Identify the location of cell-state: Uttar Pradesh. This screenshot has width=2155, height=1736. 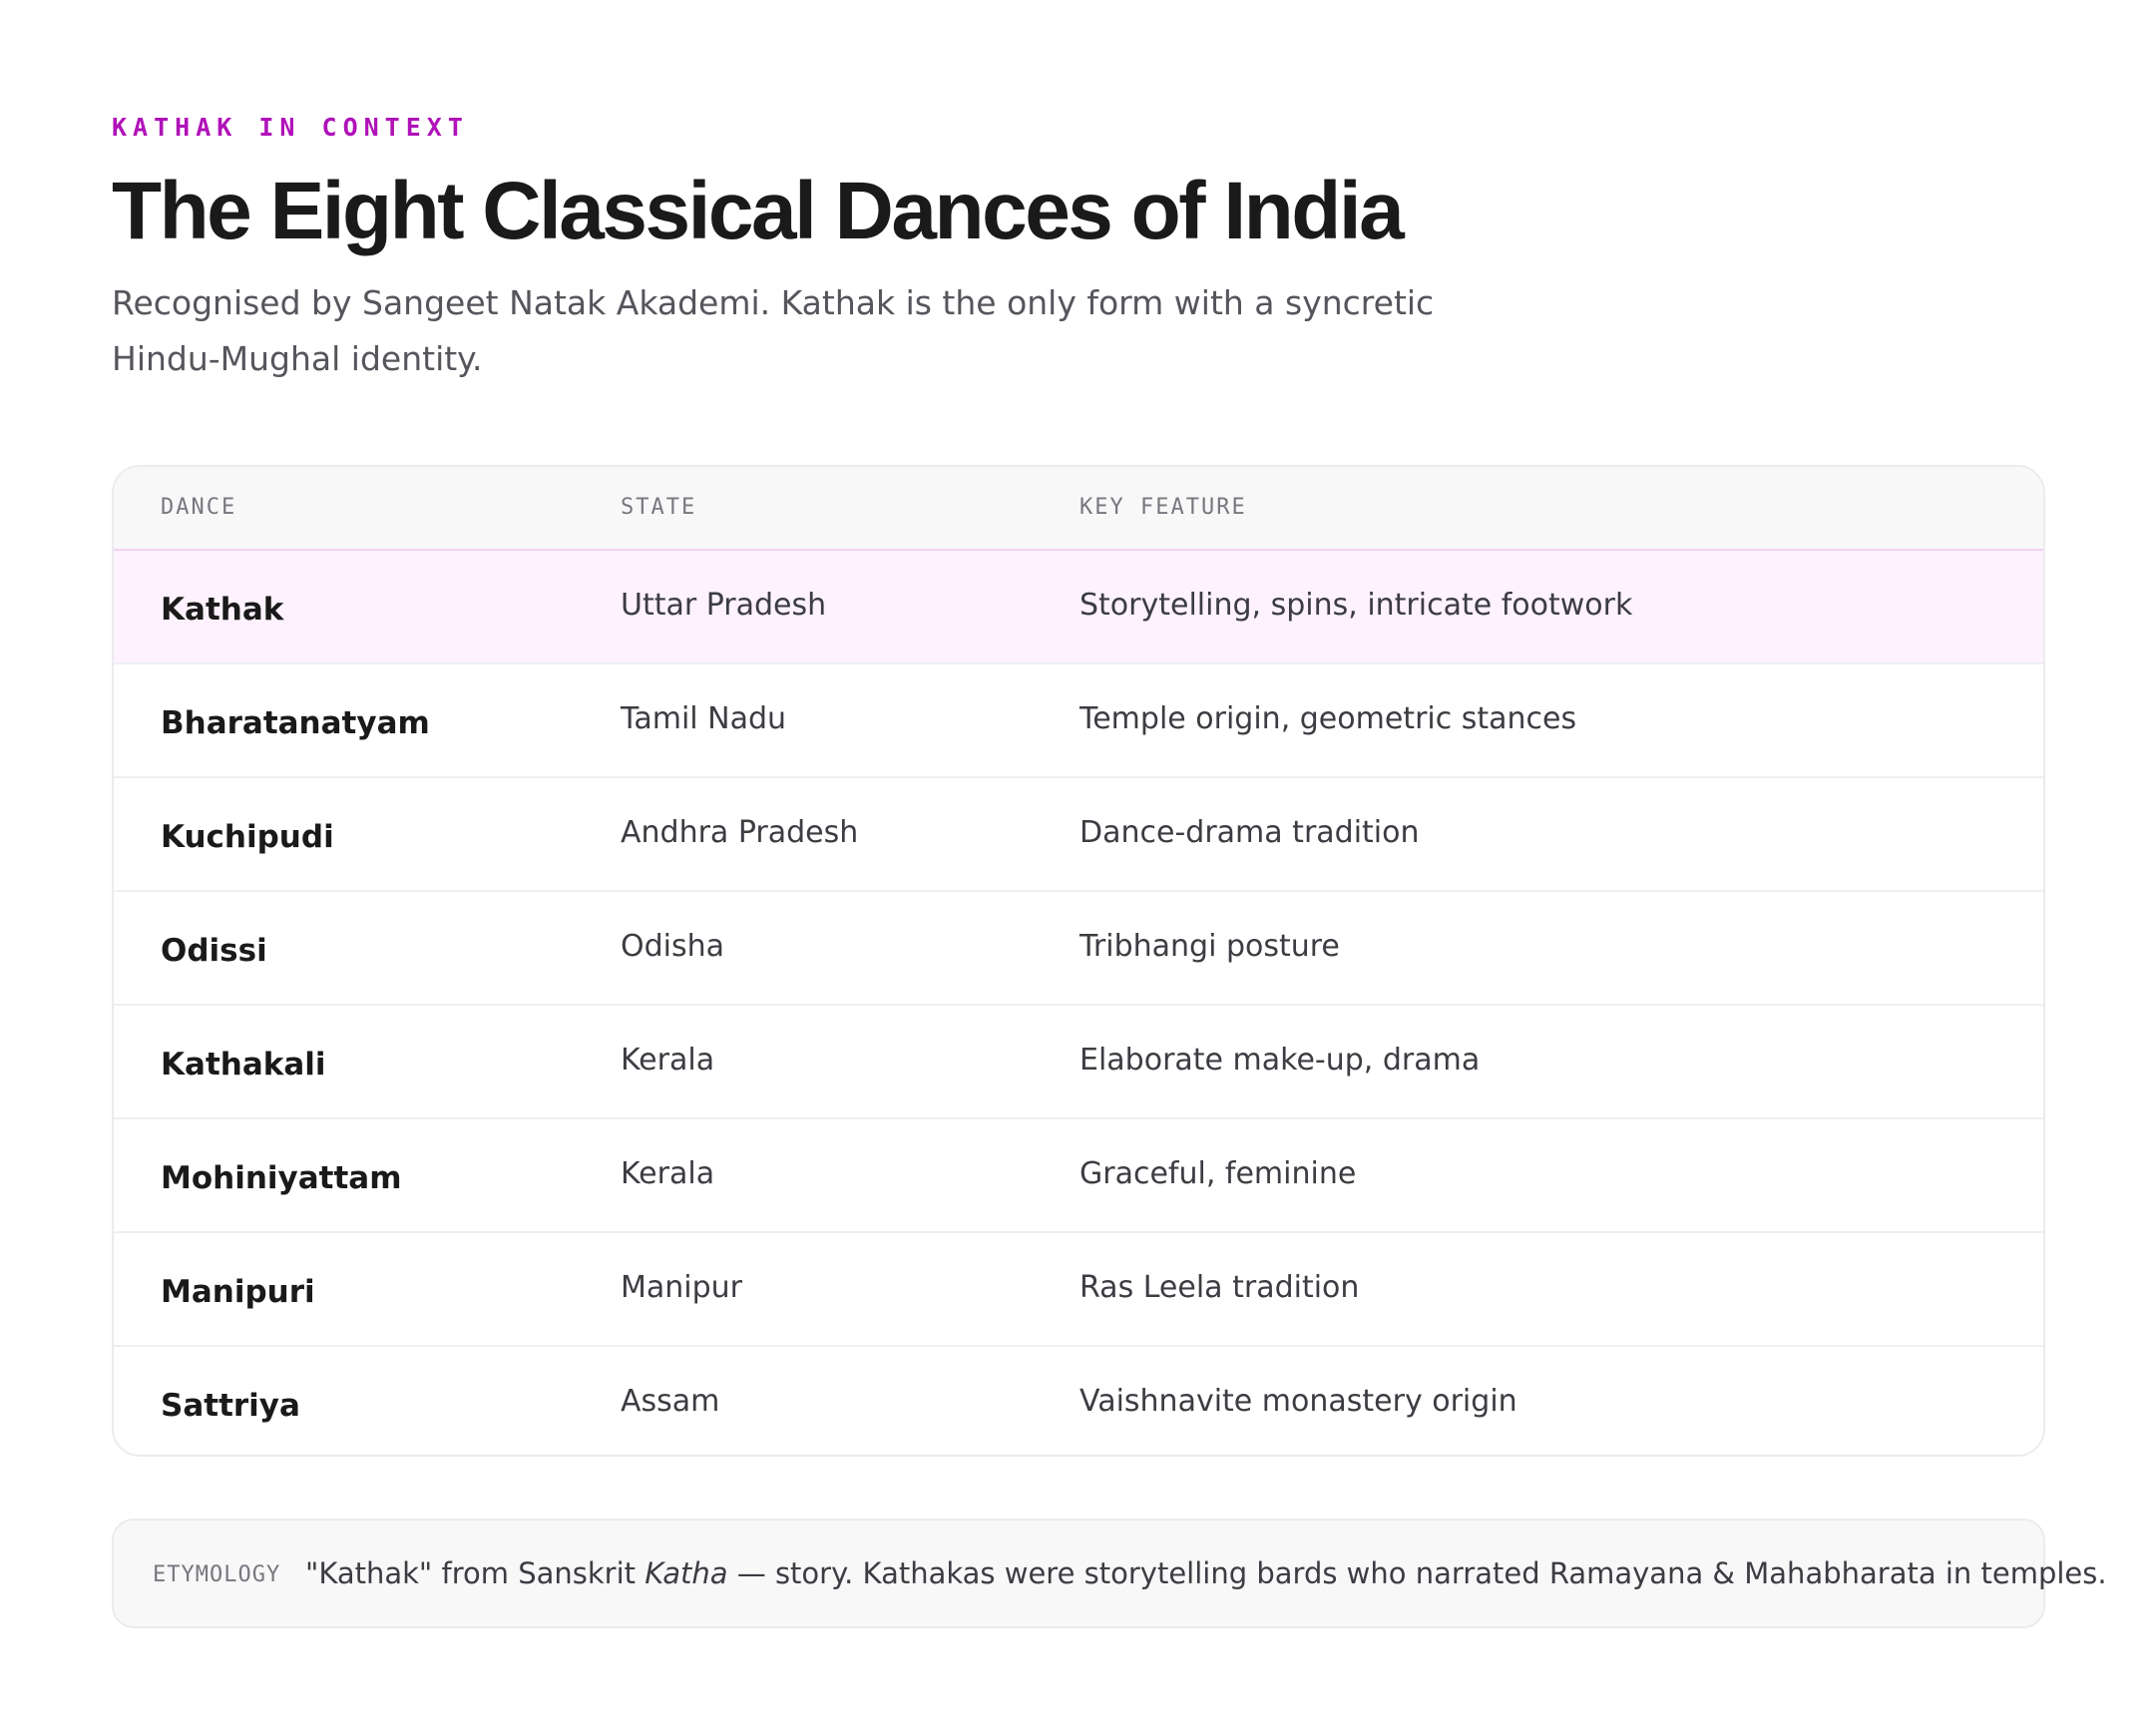
(724, 605).